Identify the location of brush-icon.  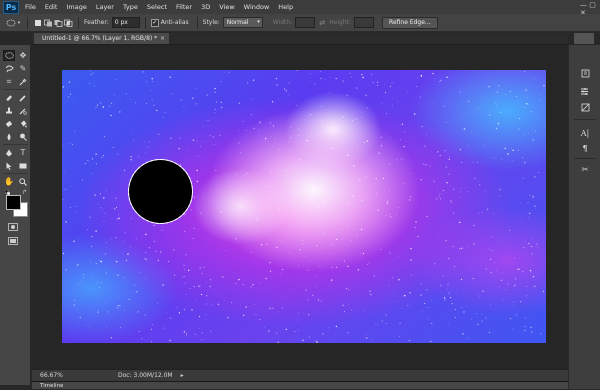
(23, 97).